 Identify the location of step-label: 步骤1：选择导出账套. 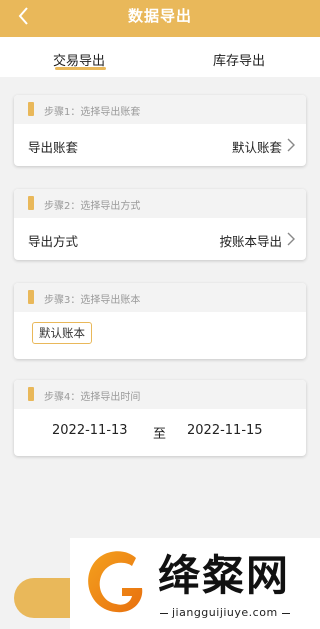
(92, 112).